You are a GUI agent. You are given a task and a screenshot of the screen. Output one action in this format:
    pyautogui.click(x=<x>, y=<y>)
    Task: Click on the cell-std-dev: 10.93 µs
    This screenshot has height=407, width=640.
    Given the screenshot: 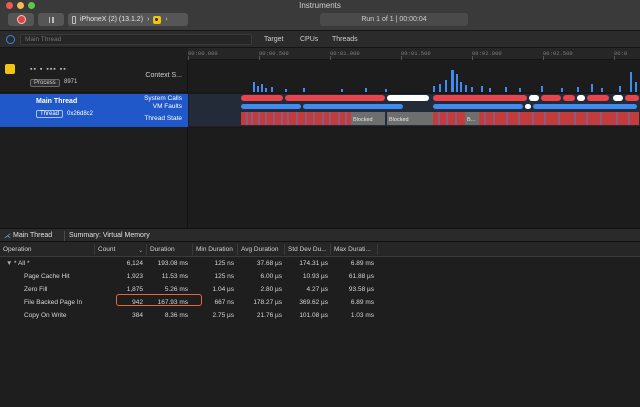 What is the action you would take?
    pyautogui.click(x=315, y=276)
    